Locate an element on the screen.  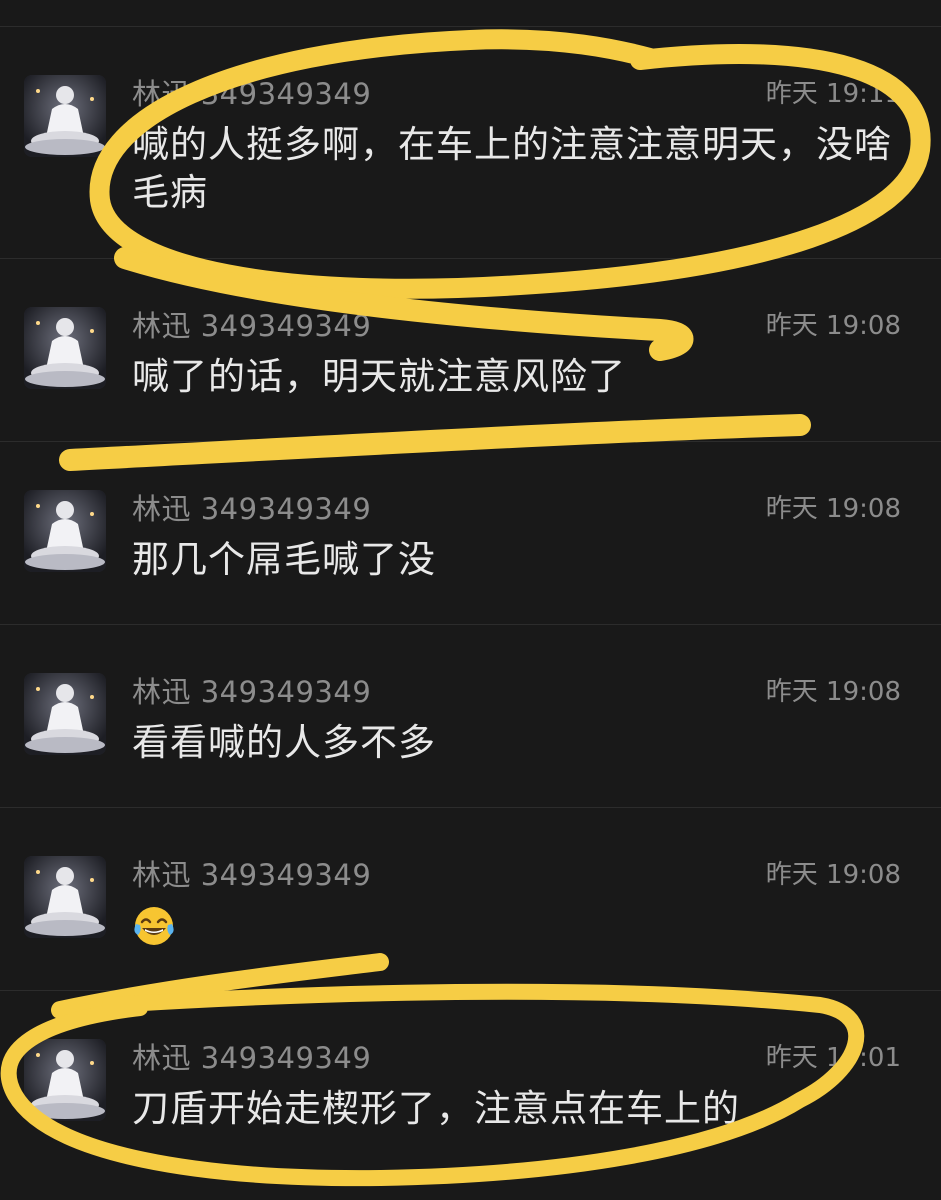
message-text: 喊的人挺多啊，在车上的注意注意明天，没啥毛病 is located at coordinates (512, 168).